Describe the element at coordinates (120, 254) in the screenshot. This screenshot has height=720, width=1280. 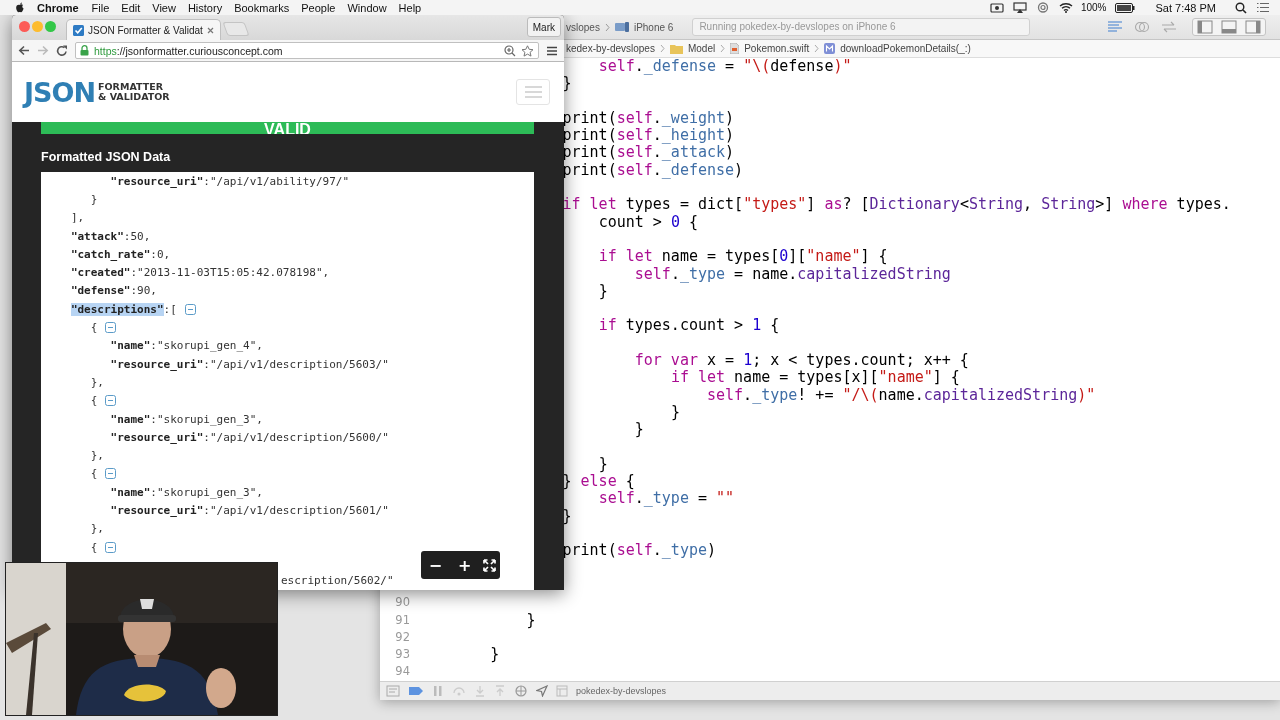
I see `json-line: "catch_rate":0,` at that location.